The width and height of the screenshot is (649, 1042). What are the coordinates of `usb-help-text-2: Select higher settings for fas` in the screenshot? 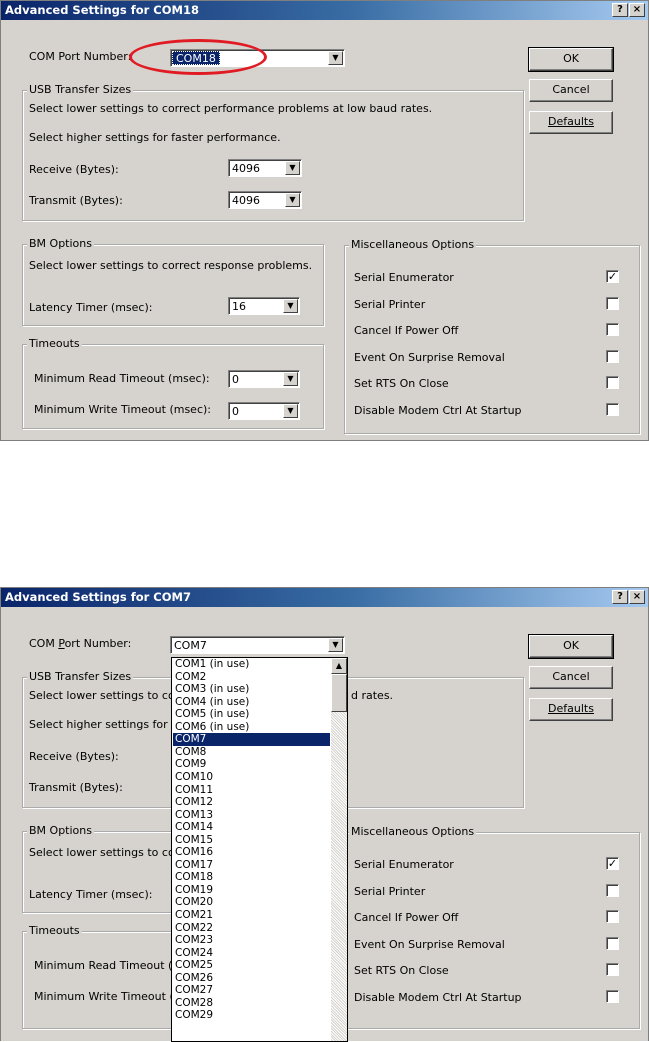 It's located at (108, 724).